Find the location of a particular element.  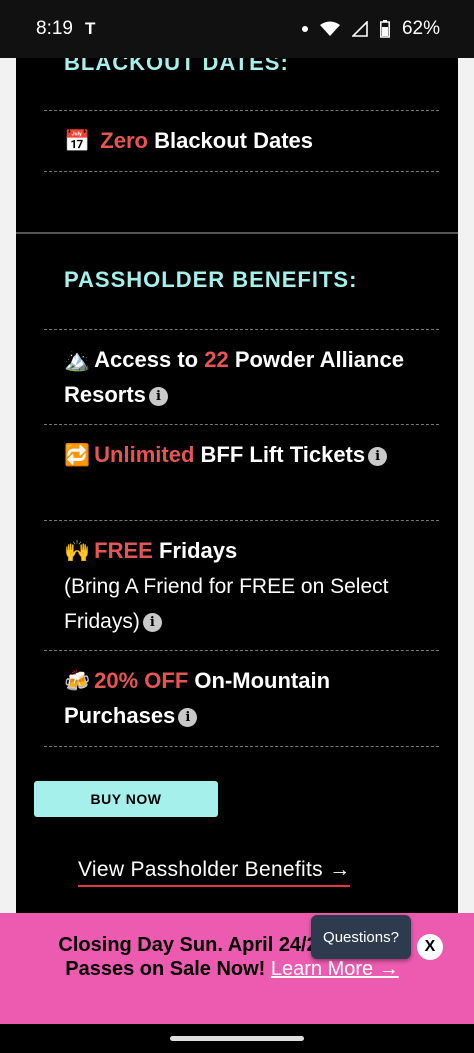

status-right: 62% is located at coordinates (370, 29).